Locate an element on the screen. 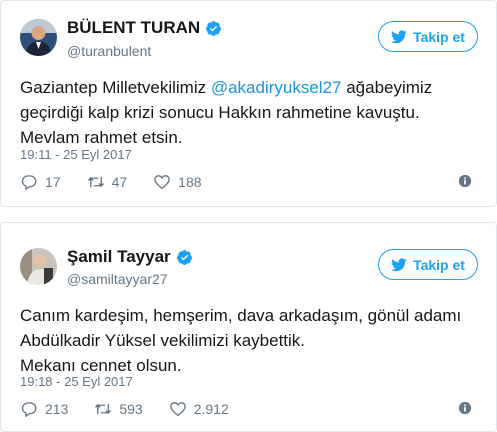 Image resolution: width=497 pixels, height=432 pixels. reply-count: 17 is located at coordinates (53, 182).